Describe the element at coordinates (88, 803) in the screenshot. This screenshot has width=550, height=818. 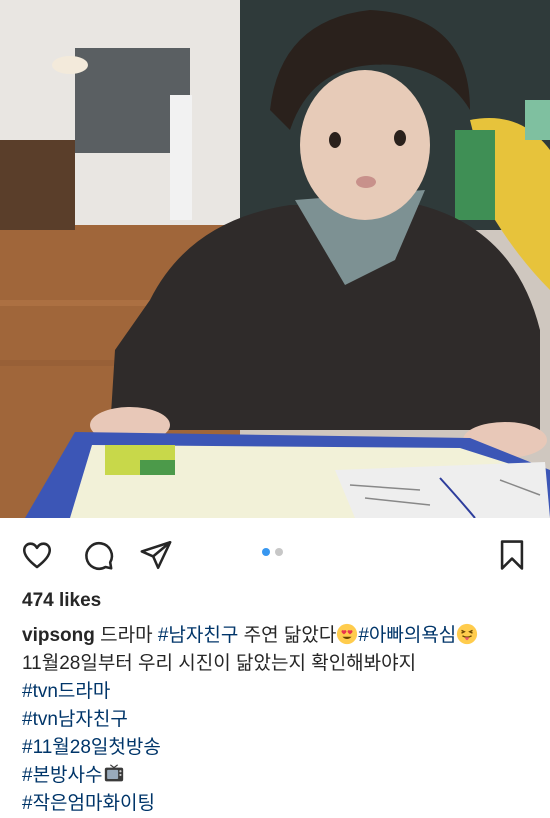
I see `hashtag-link: #작은엄마화이팅` at that location.